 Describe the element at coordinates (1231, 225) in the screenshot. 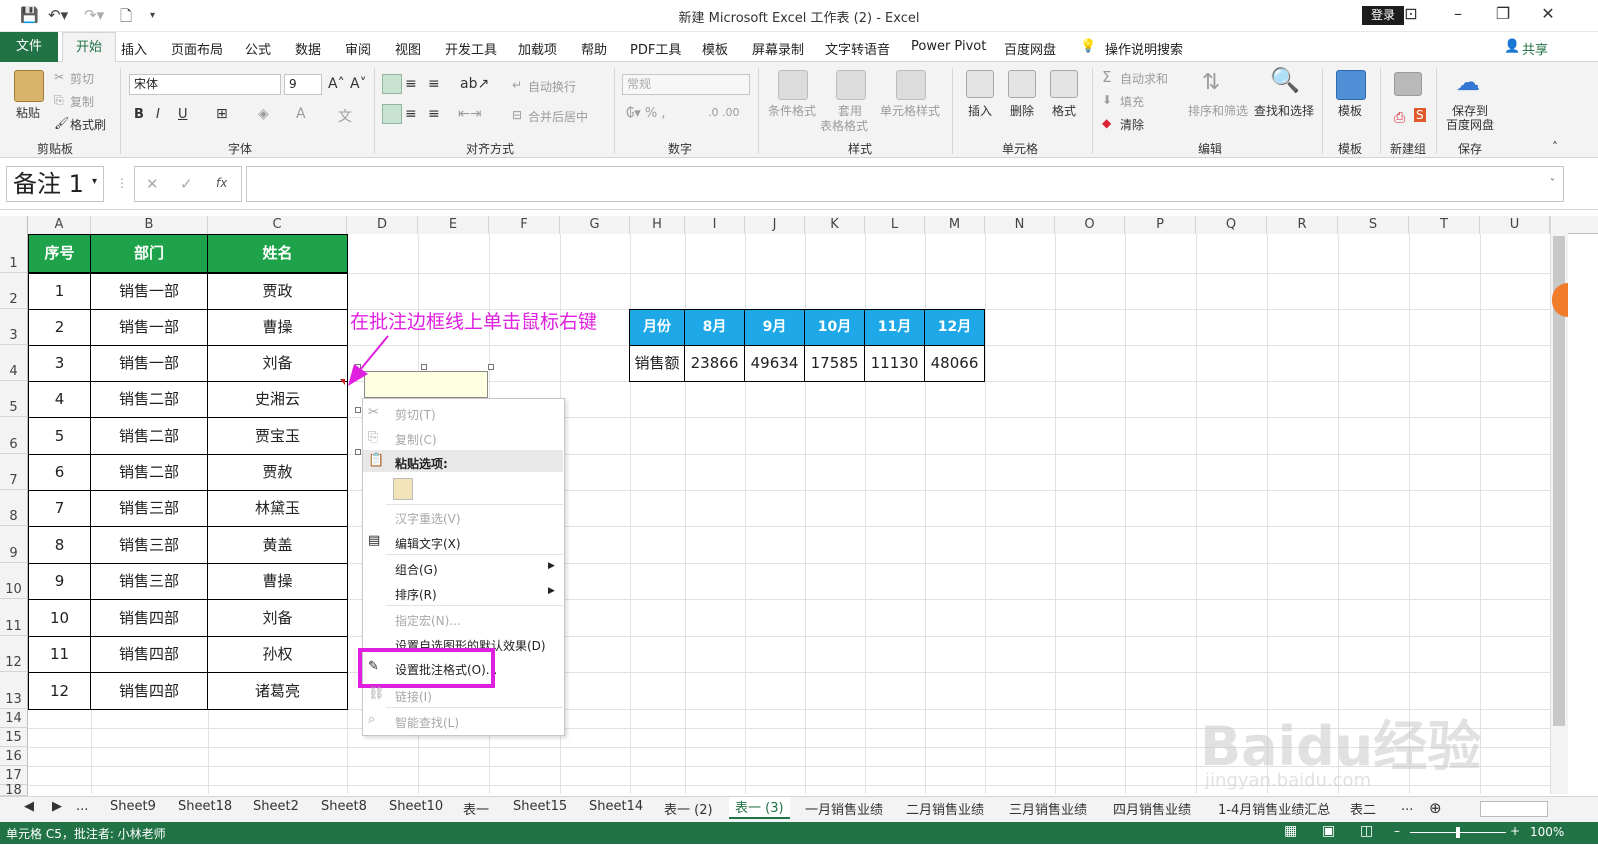

I see `column-header: Q` at that location.